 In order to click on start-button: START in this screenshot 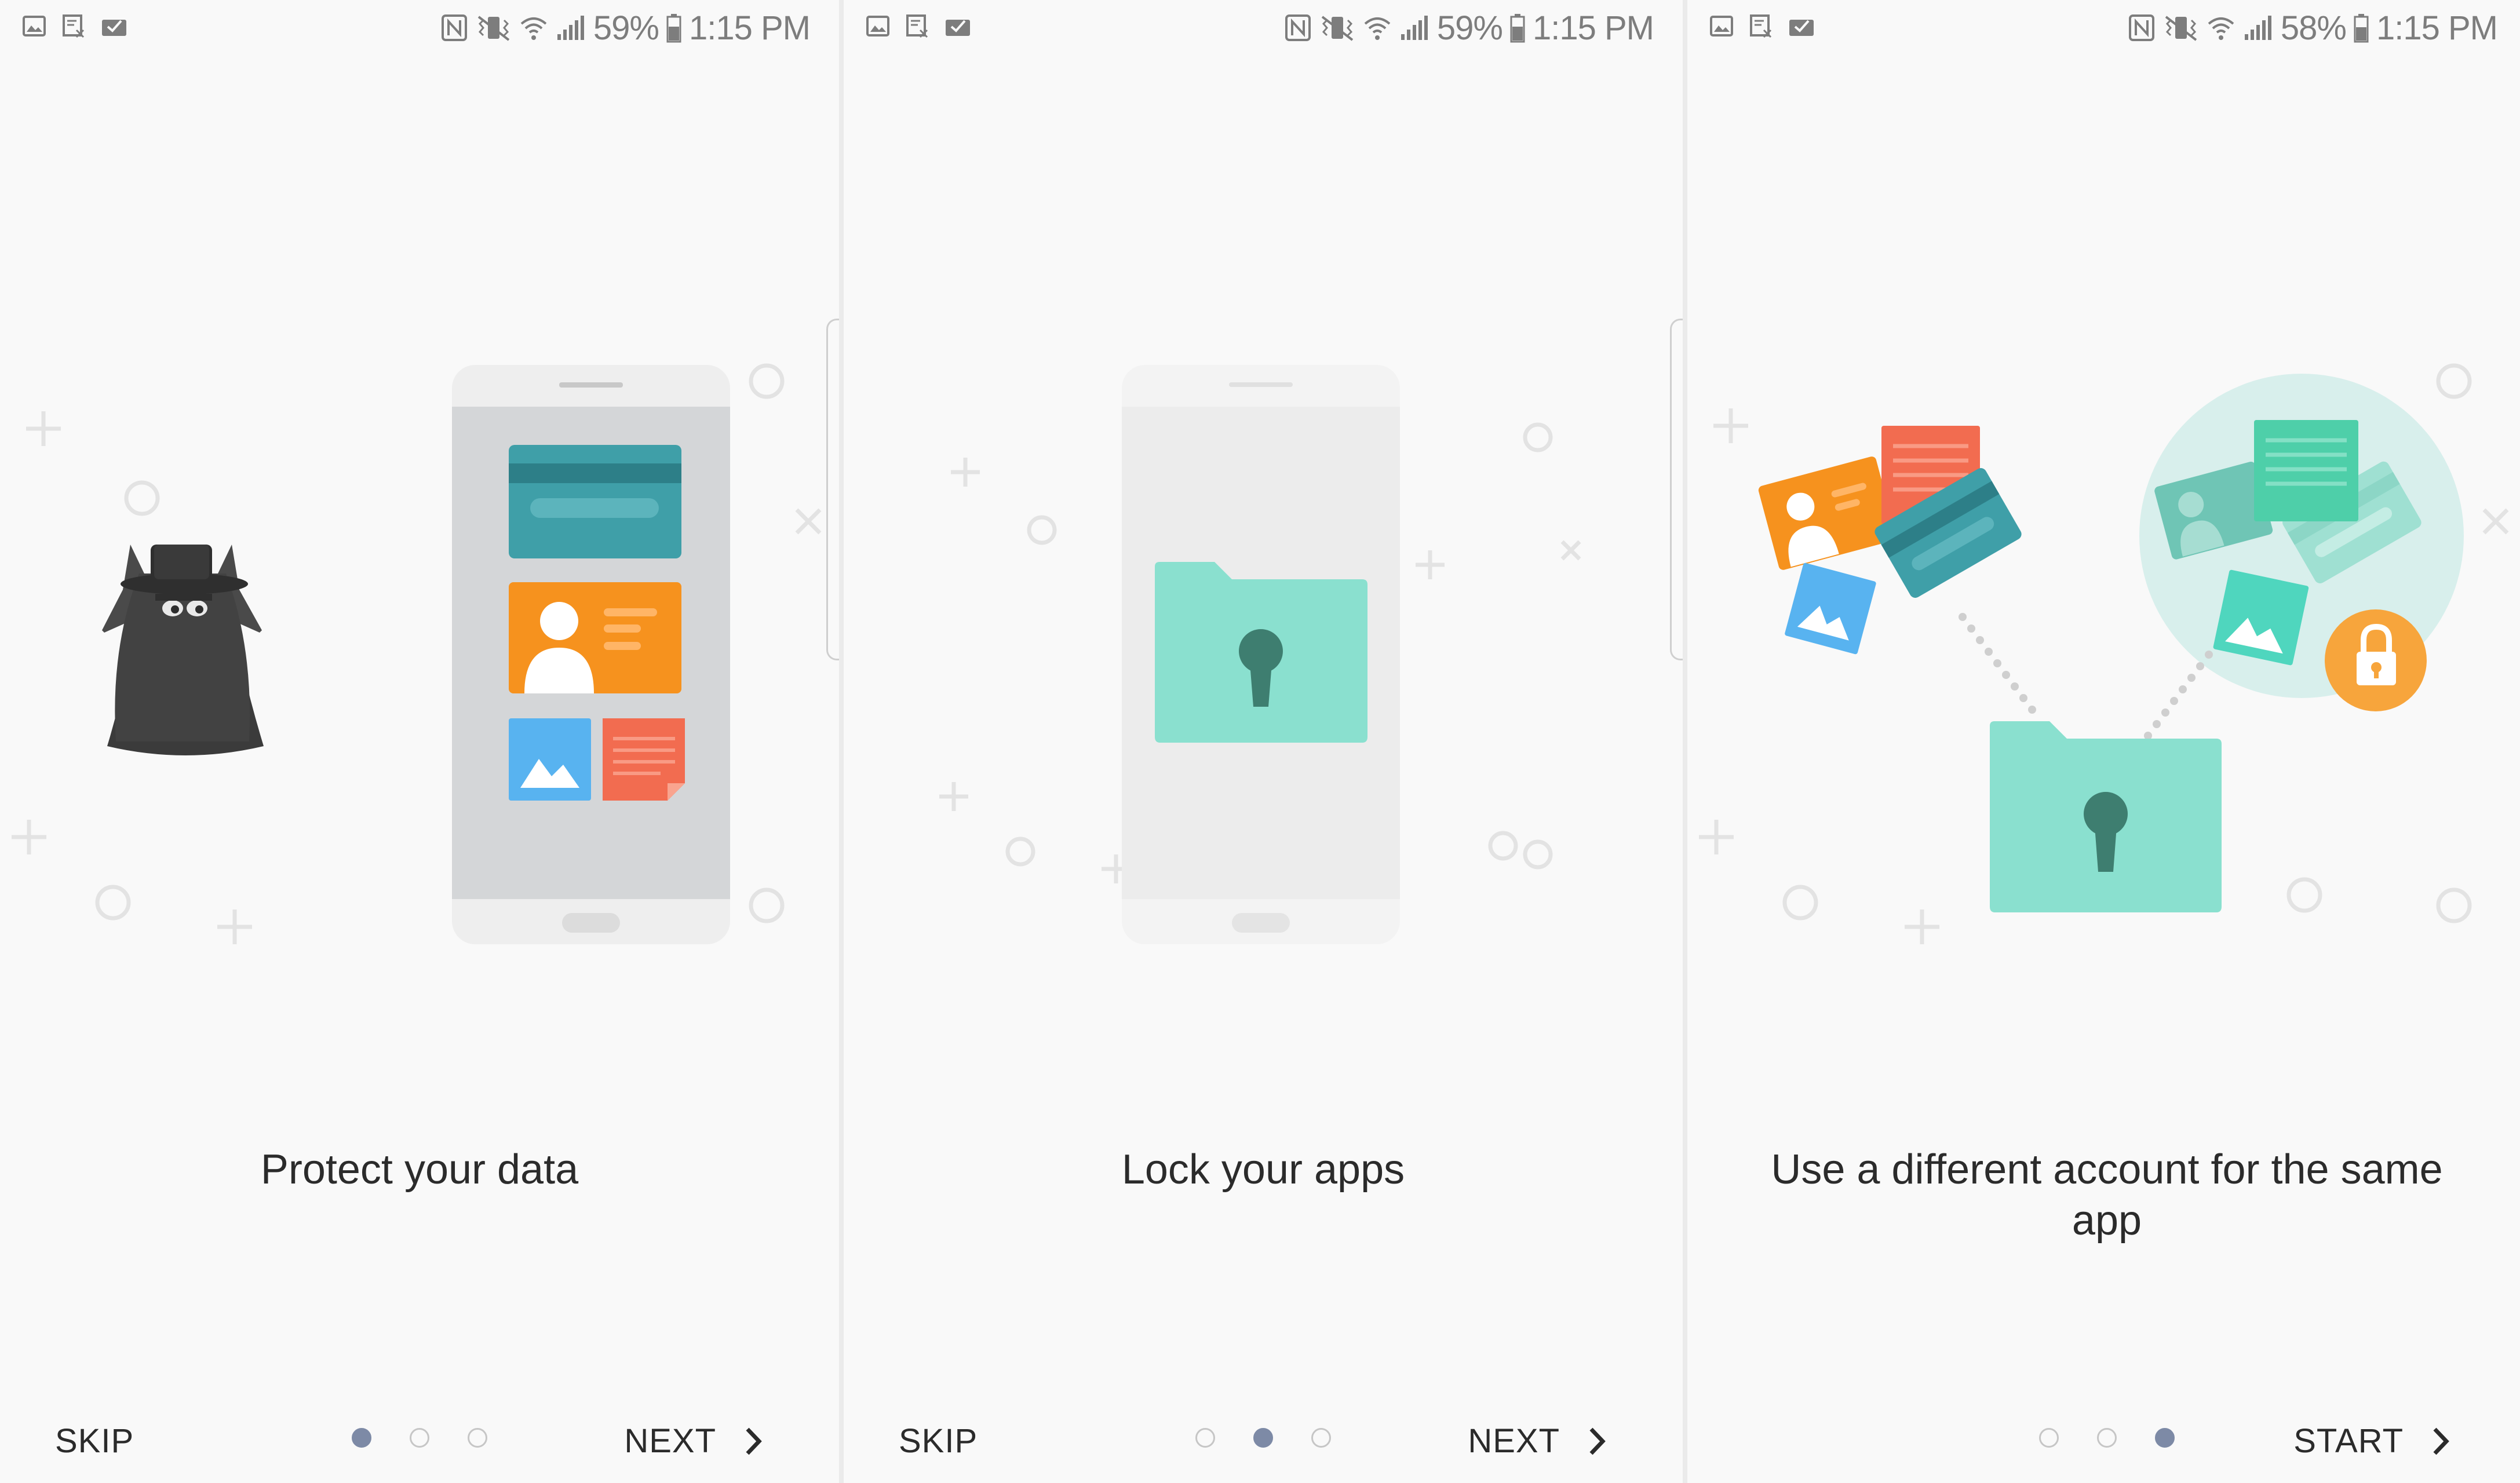, I will do `click(2372, 1441)`.